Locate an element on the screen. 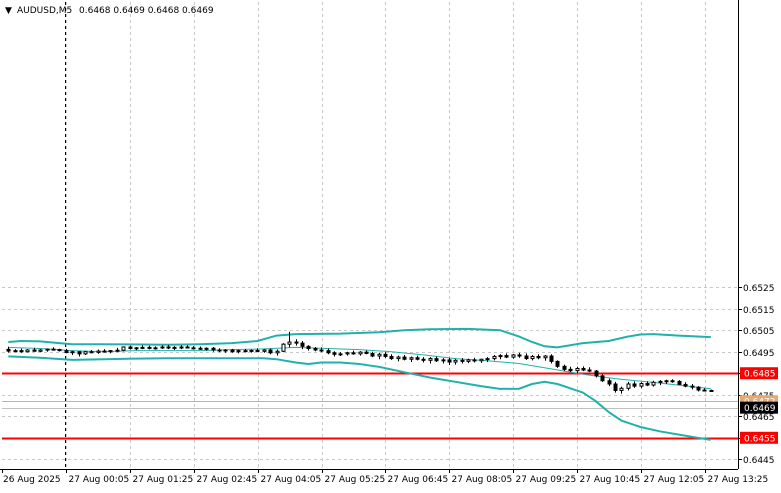 This screenshot has height=493, width=781. y-tick-label: 0.6495 is located at coordinates (759, 354).